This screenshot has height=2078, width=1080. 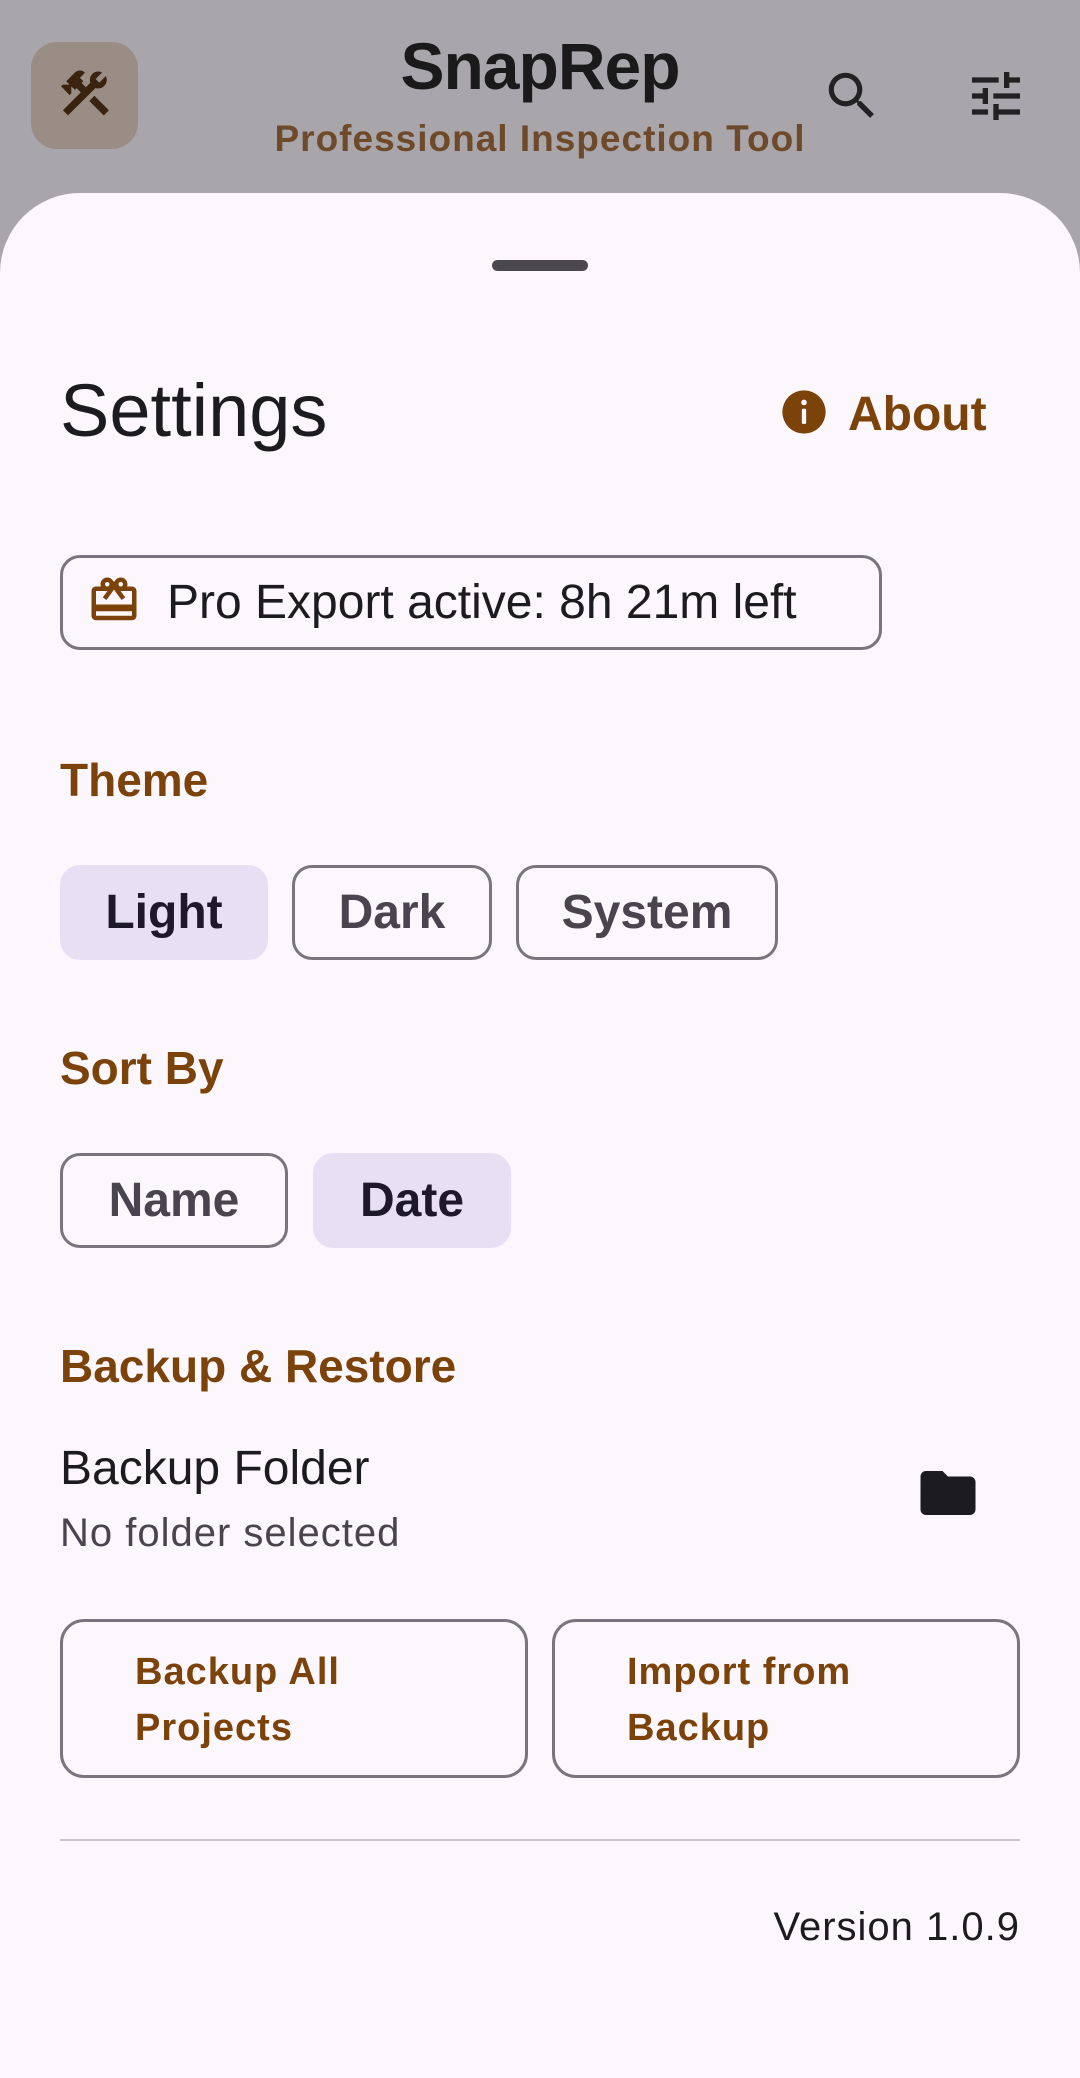 I want to click on search-icon, so click(x=852, y=98).